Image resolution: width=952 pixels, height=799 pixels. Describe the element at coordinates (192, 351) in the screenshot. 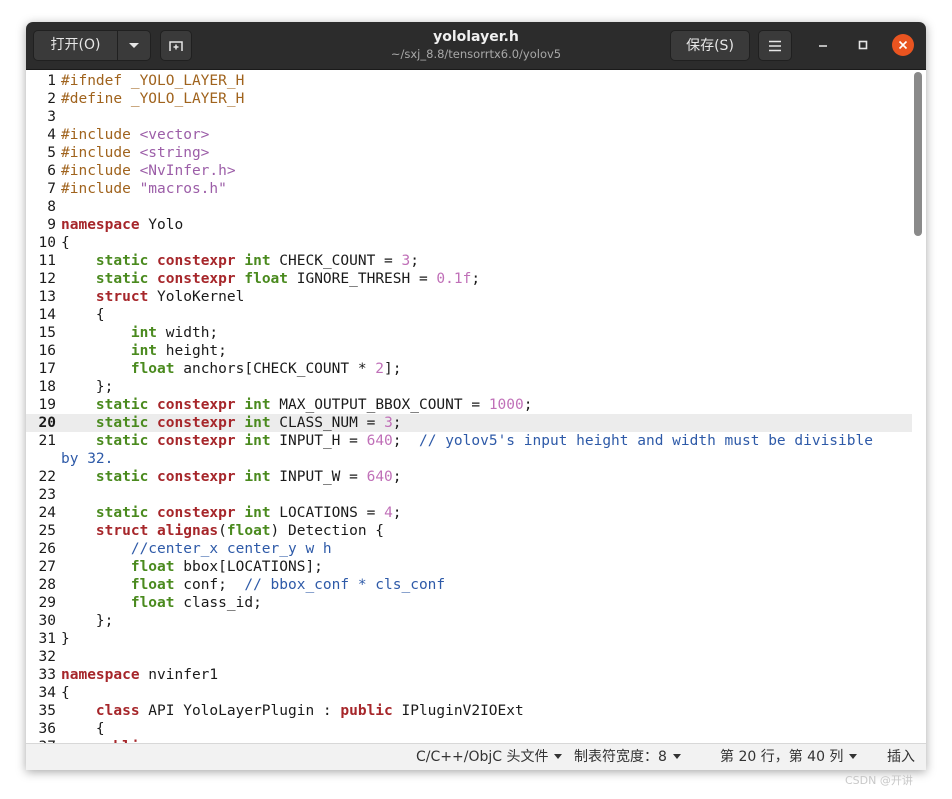

I see `code-token: height;` at that location.